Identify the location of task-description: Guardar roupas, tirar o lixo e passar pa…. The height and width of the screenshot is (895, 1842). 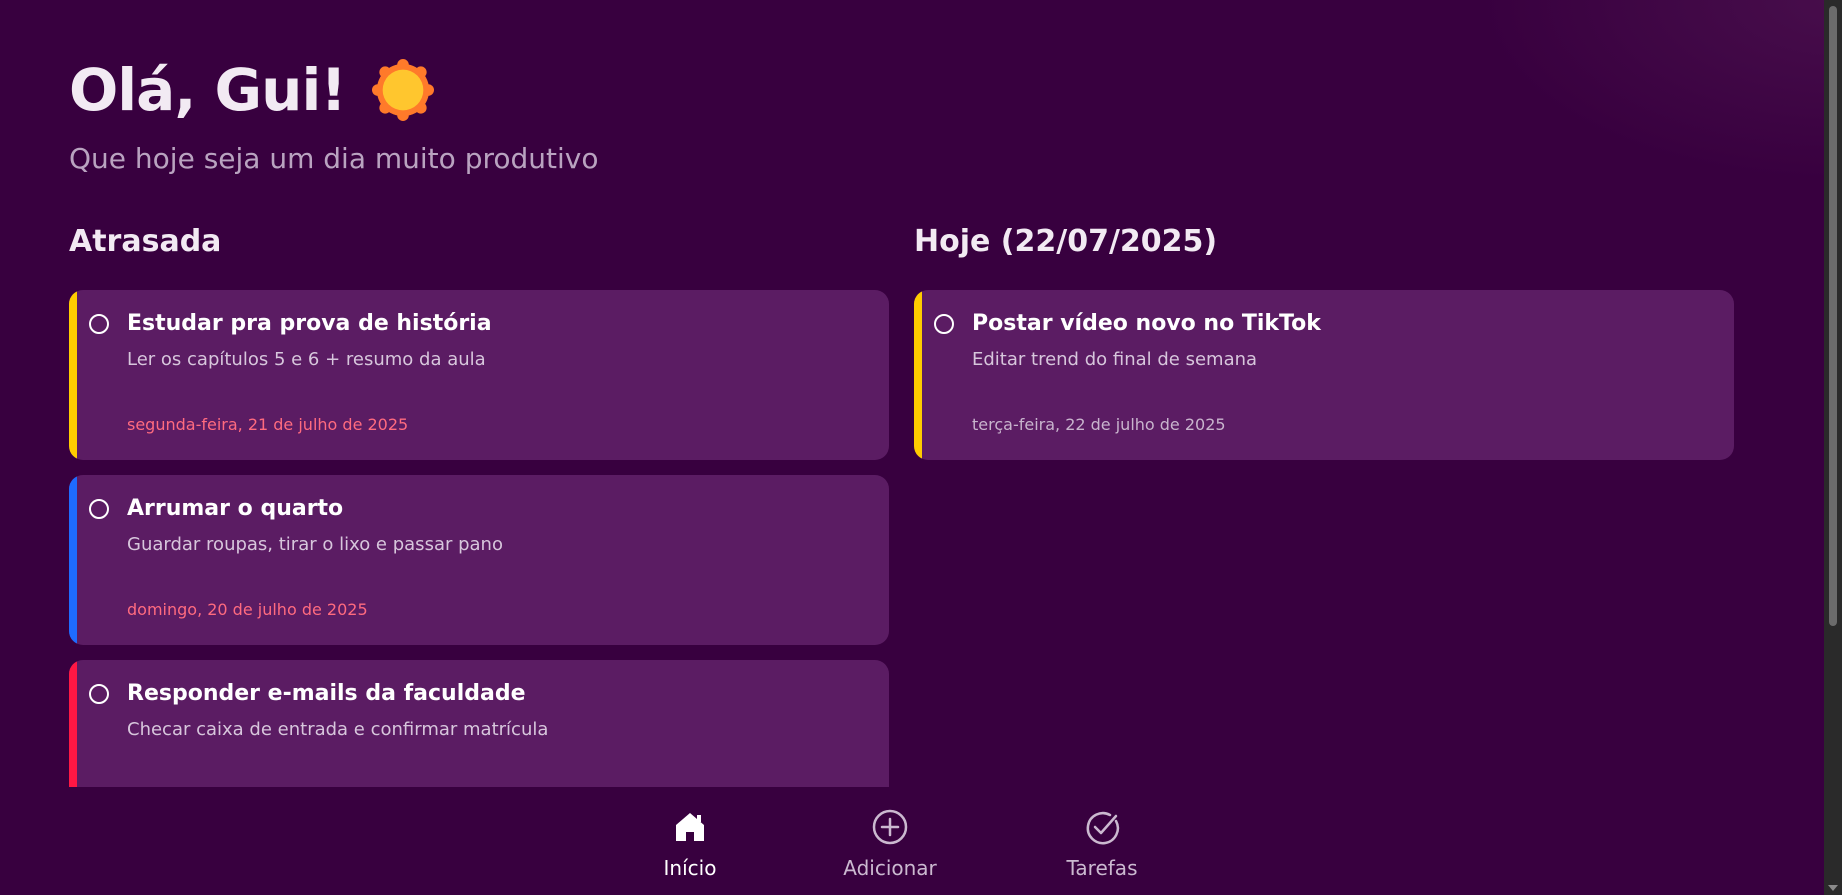
(315, 544).